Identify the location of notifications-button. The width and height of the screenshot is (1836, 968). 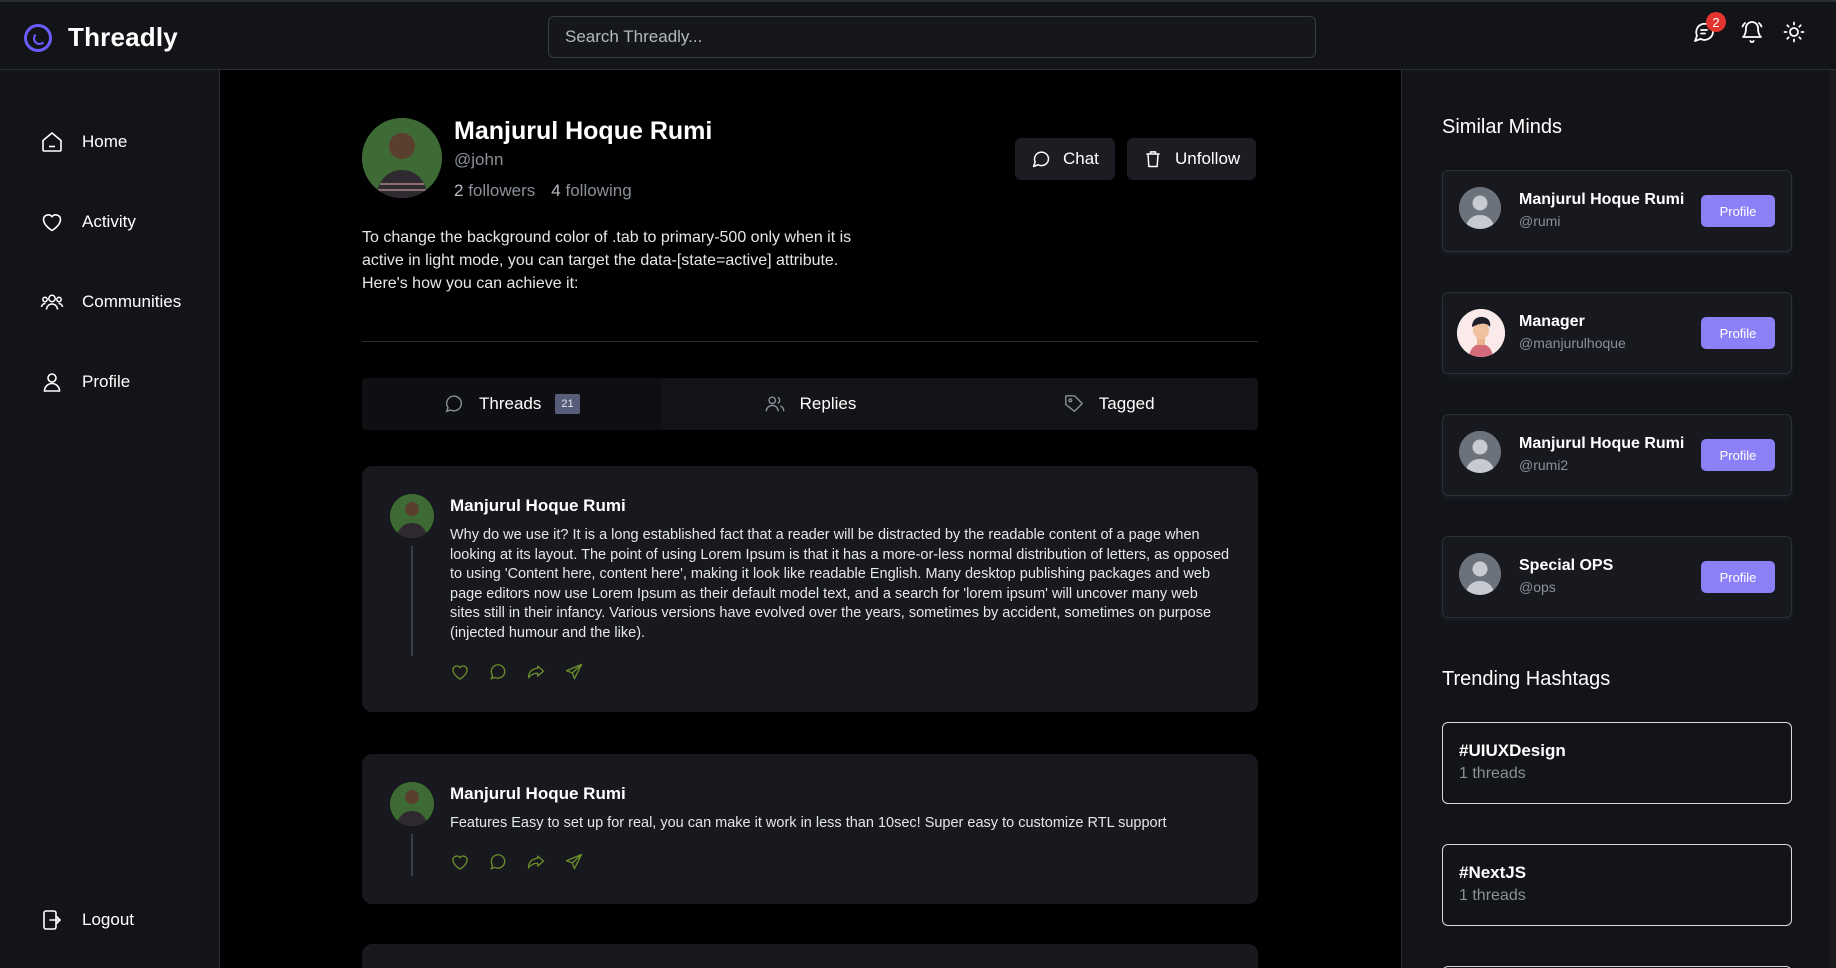
(1752, 32).